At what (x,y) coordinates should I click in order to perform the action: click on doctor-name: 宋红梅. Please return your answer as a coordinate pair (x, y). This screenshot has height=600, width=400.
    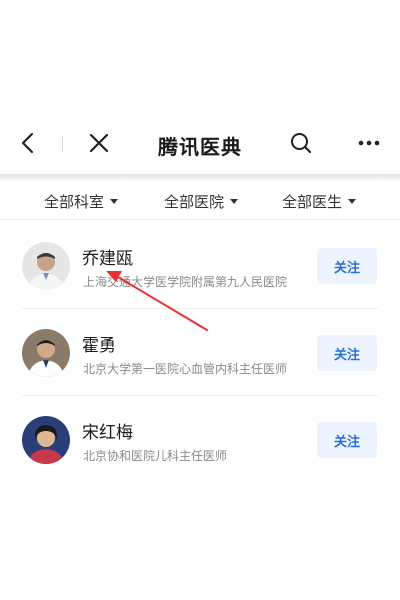
    Looking at the image, I should click on (107, 433).